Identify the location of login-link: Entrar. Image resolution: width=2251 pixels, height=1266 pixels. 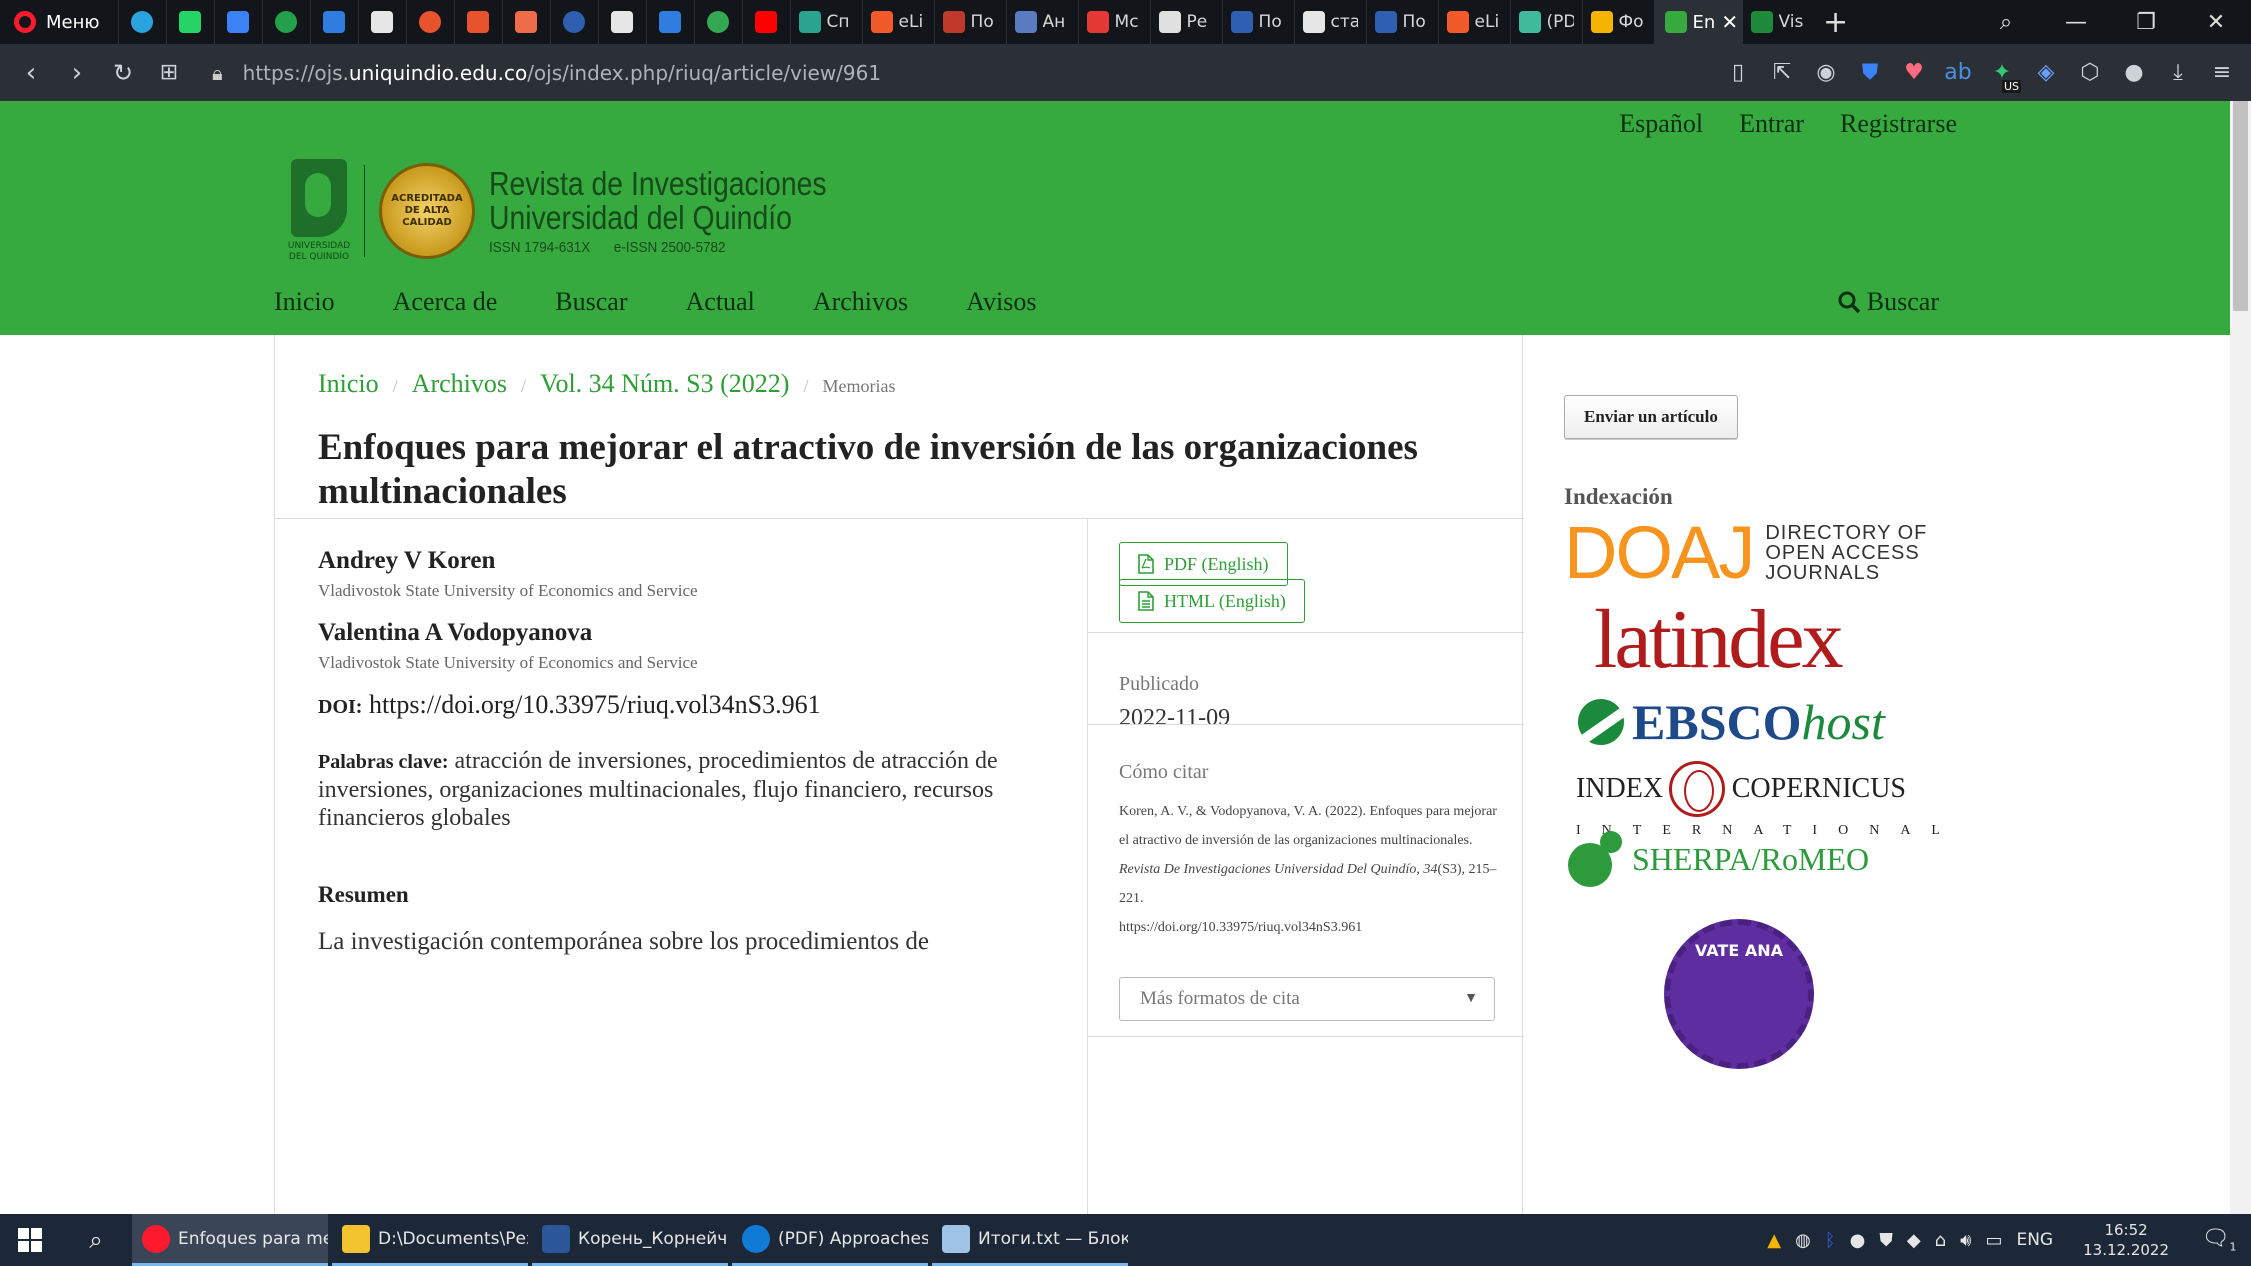
(1771, 124).